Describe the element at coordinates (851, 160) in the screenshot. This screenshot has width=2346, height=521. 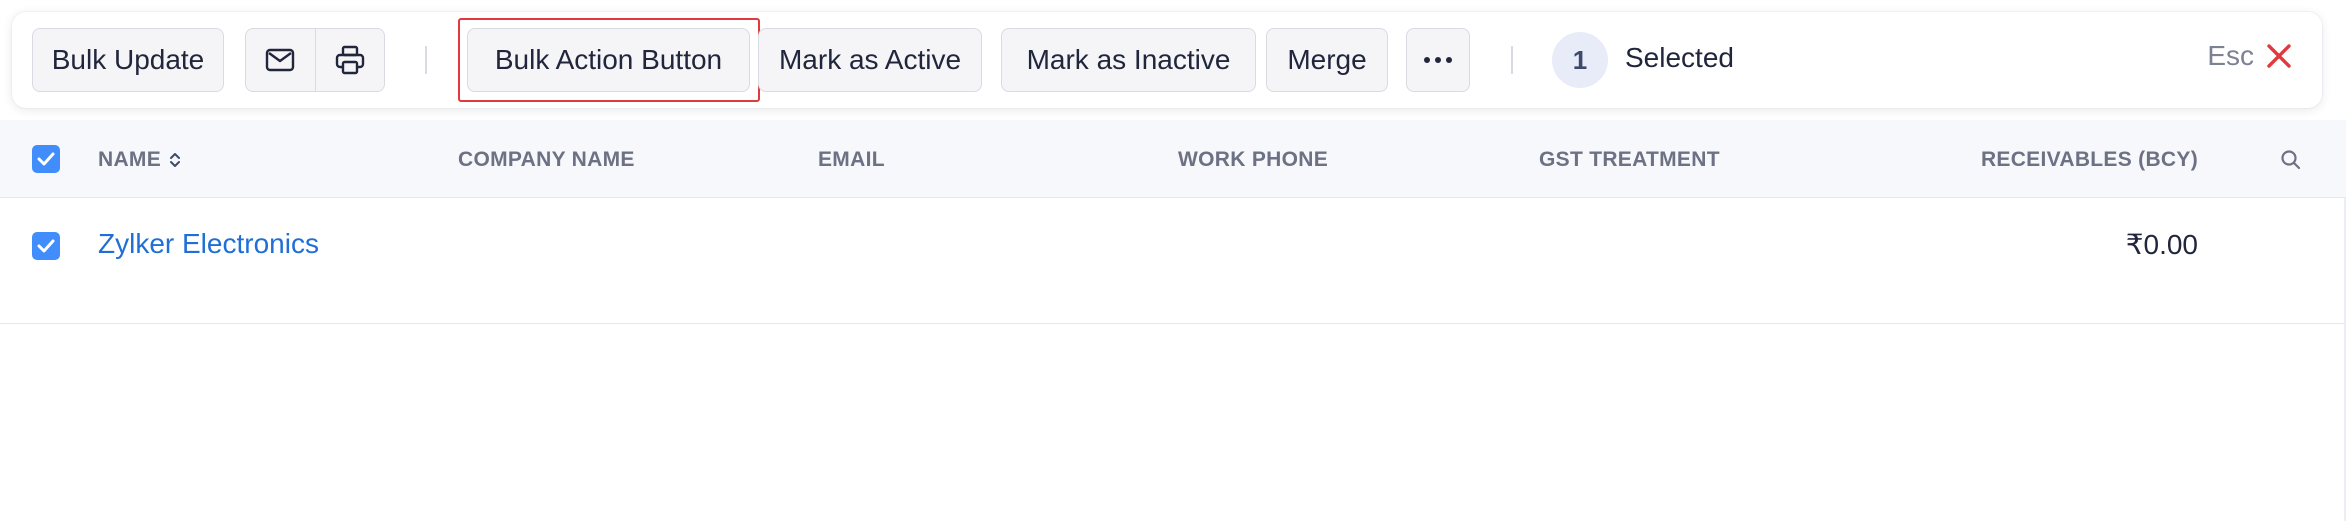
I see `column-header-email: EMAIL` at that location.